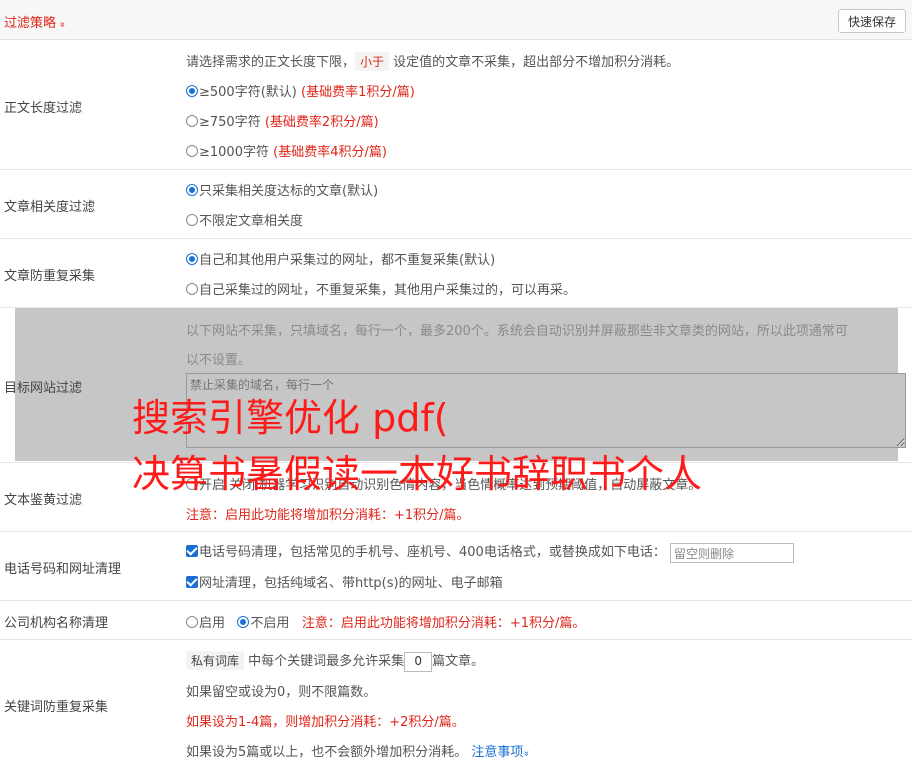 The image size is (912, 768). I want to click on relevance-option-any: 不限定文章相关度, so click(244, 219).